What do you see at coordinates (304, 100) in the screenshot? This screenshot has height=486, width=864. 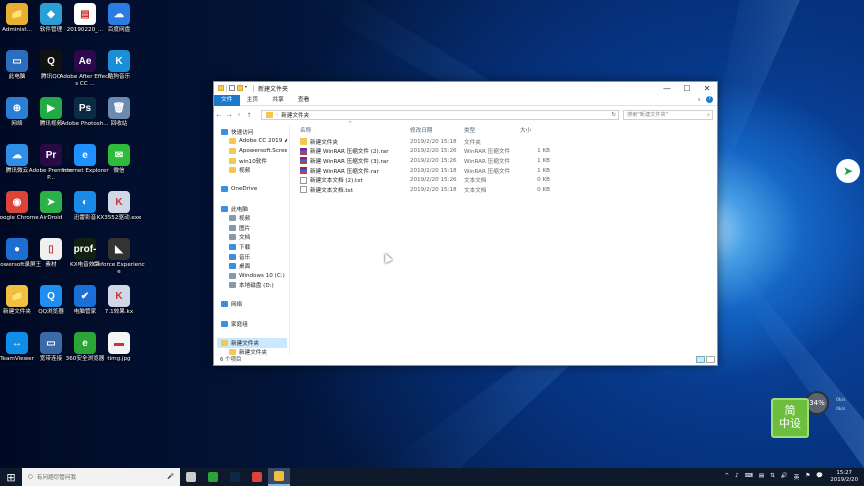 I see `tab-view: 查看` at bounding box center [304, 100].